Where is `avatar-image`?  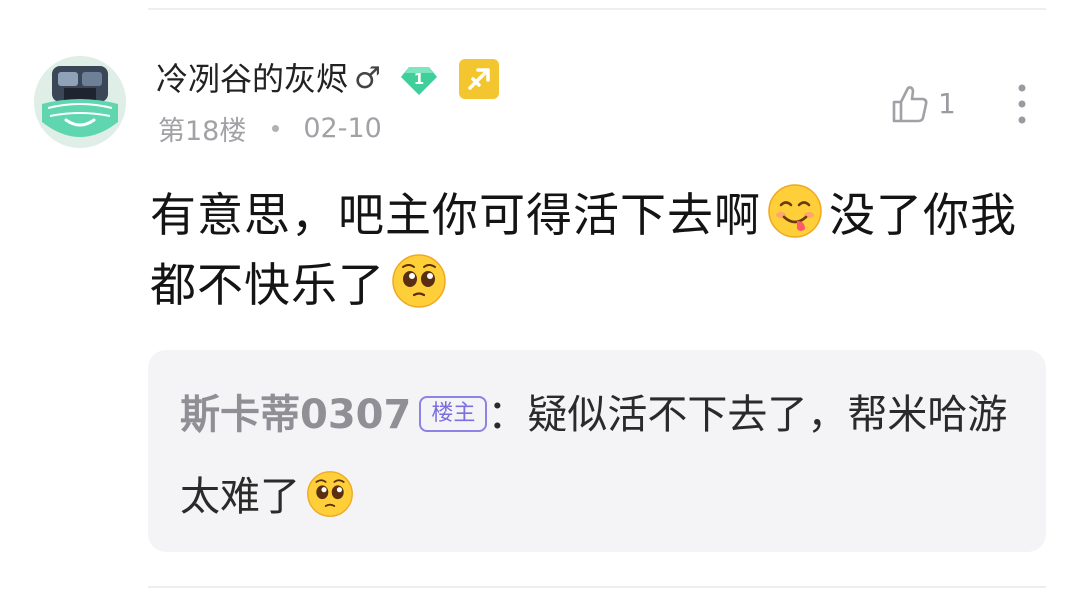 avatar-image is located at coordinates (80, 102).